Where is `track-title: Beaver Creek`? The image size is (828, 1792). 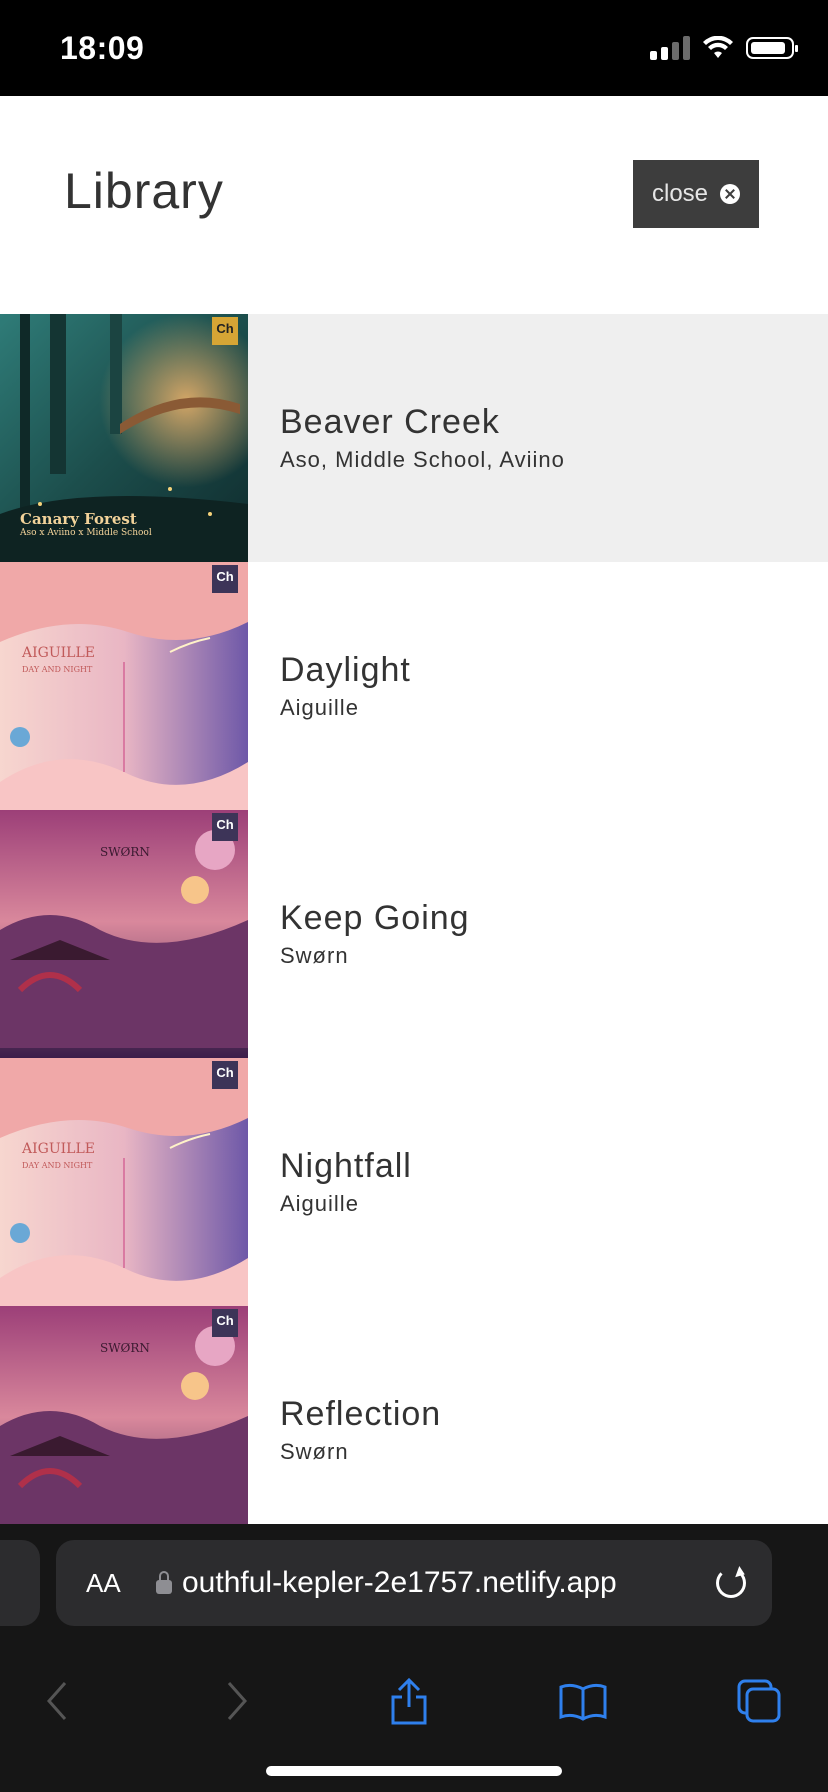
track-title: Beaver Creek is located at coordinates (390, 422).